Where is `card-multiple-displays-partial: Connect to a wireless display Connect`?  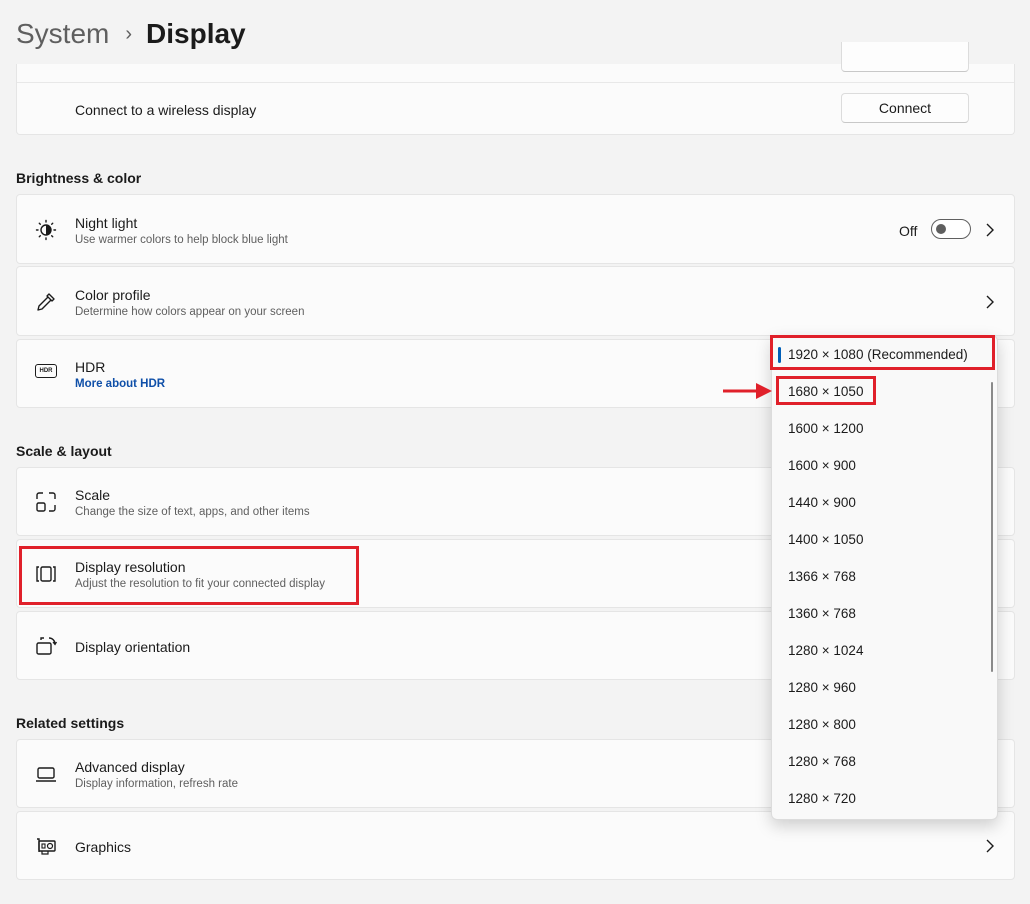 card-multiple-displays-partial: Connect to a wireless display Connect is located at coordinates (515, 88).